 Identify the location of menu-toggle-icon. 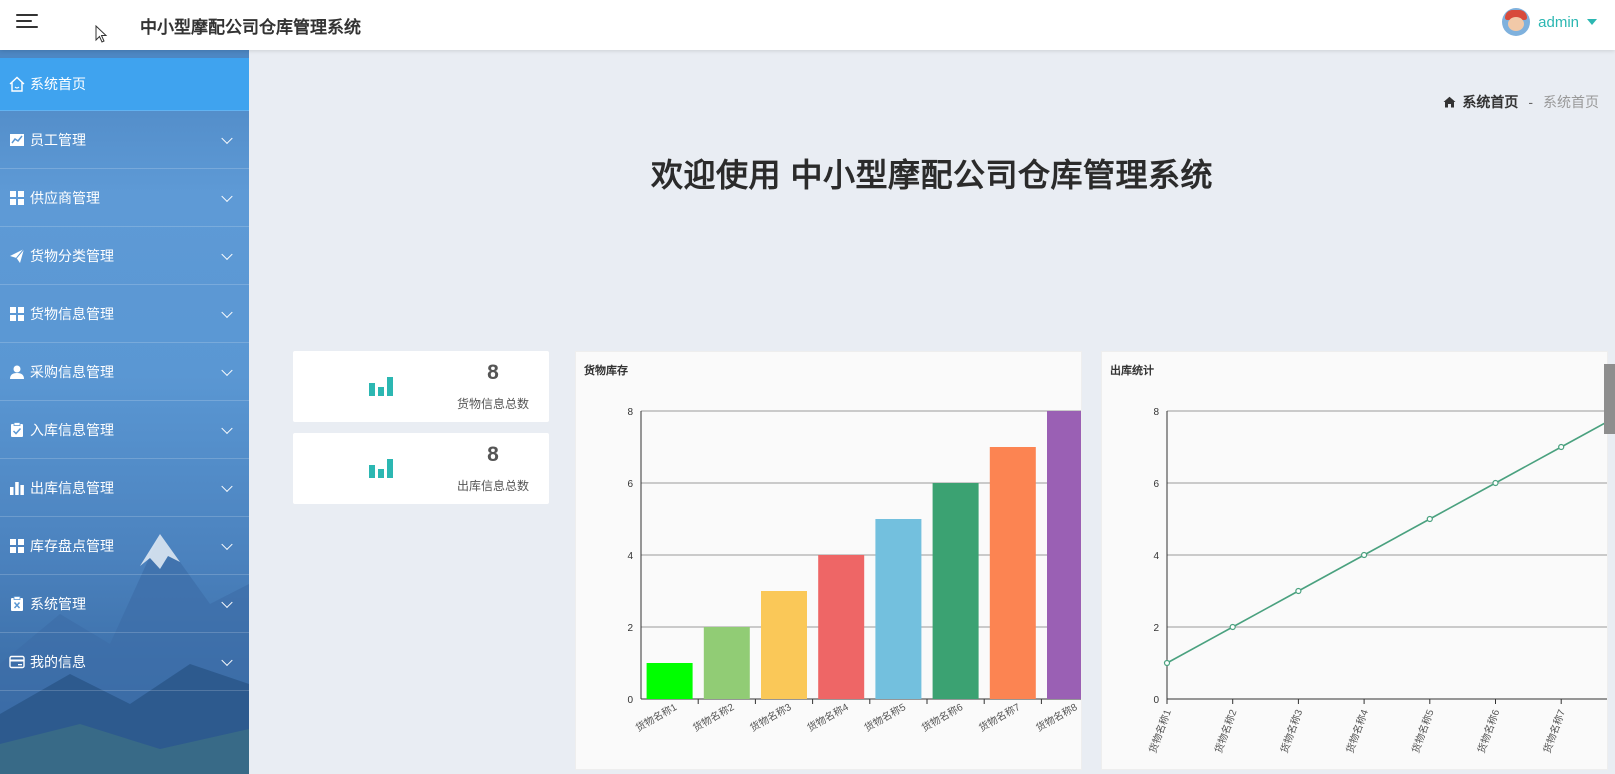
(28, 22).